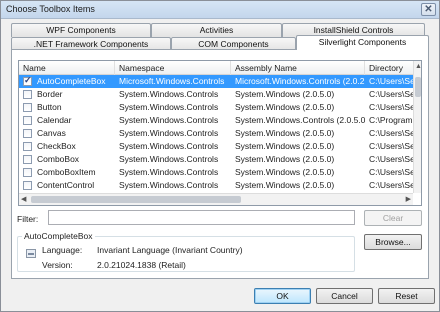 Image resolution: width=440 pixels, height=312 pixels. What do you see at coordinates (362, 42) in the screenshot?
I see `tab-silverlight-components: Silverlight Components` at bounding box center [362, 42].